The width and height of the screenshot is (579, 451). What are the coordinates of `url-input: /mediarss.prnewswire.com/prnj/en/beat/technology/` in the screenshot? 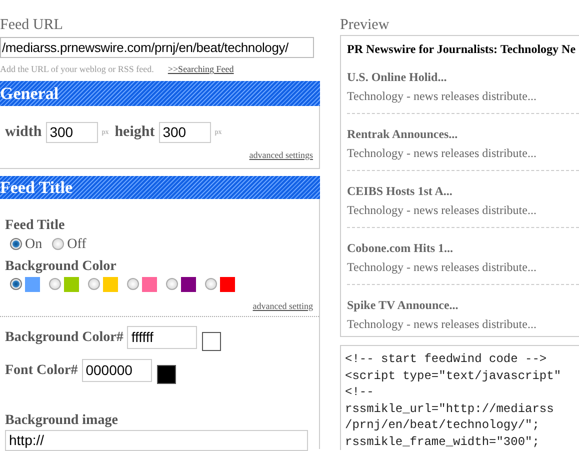 It's located at (157, 47).